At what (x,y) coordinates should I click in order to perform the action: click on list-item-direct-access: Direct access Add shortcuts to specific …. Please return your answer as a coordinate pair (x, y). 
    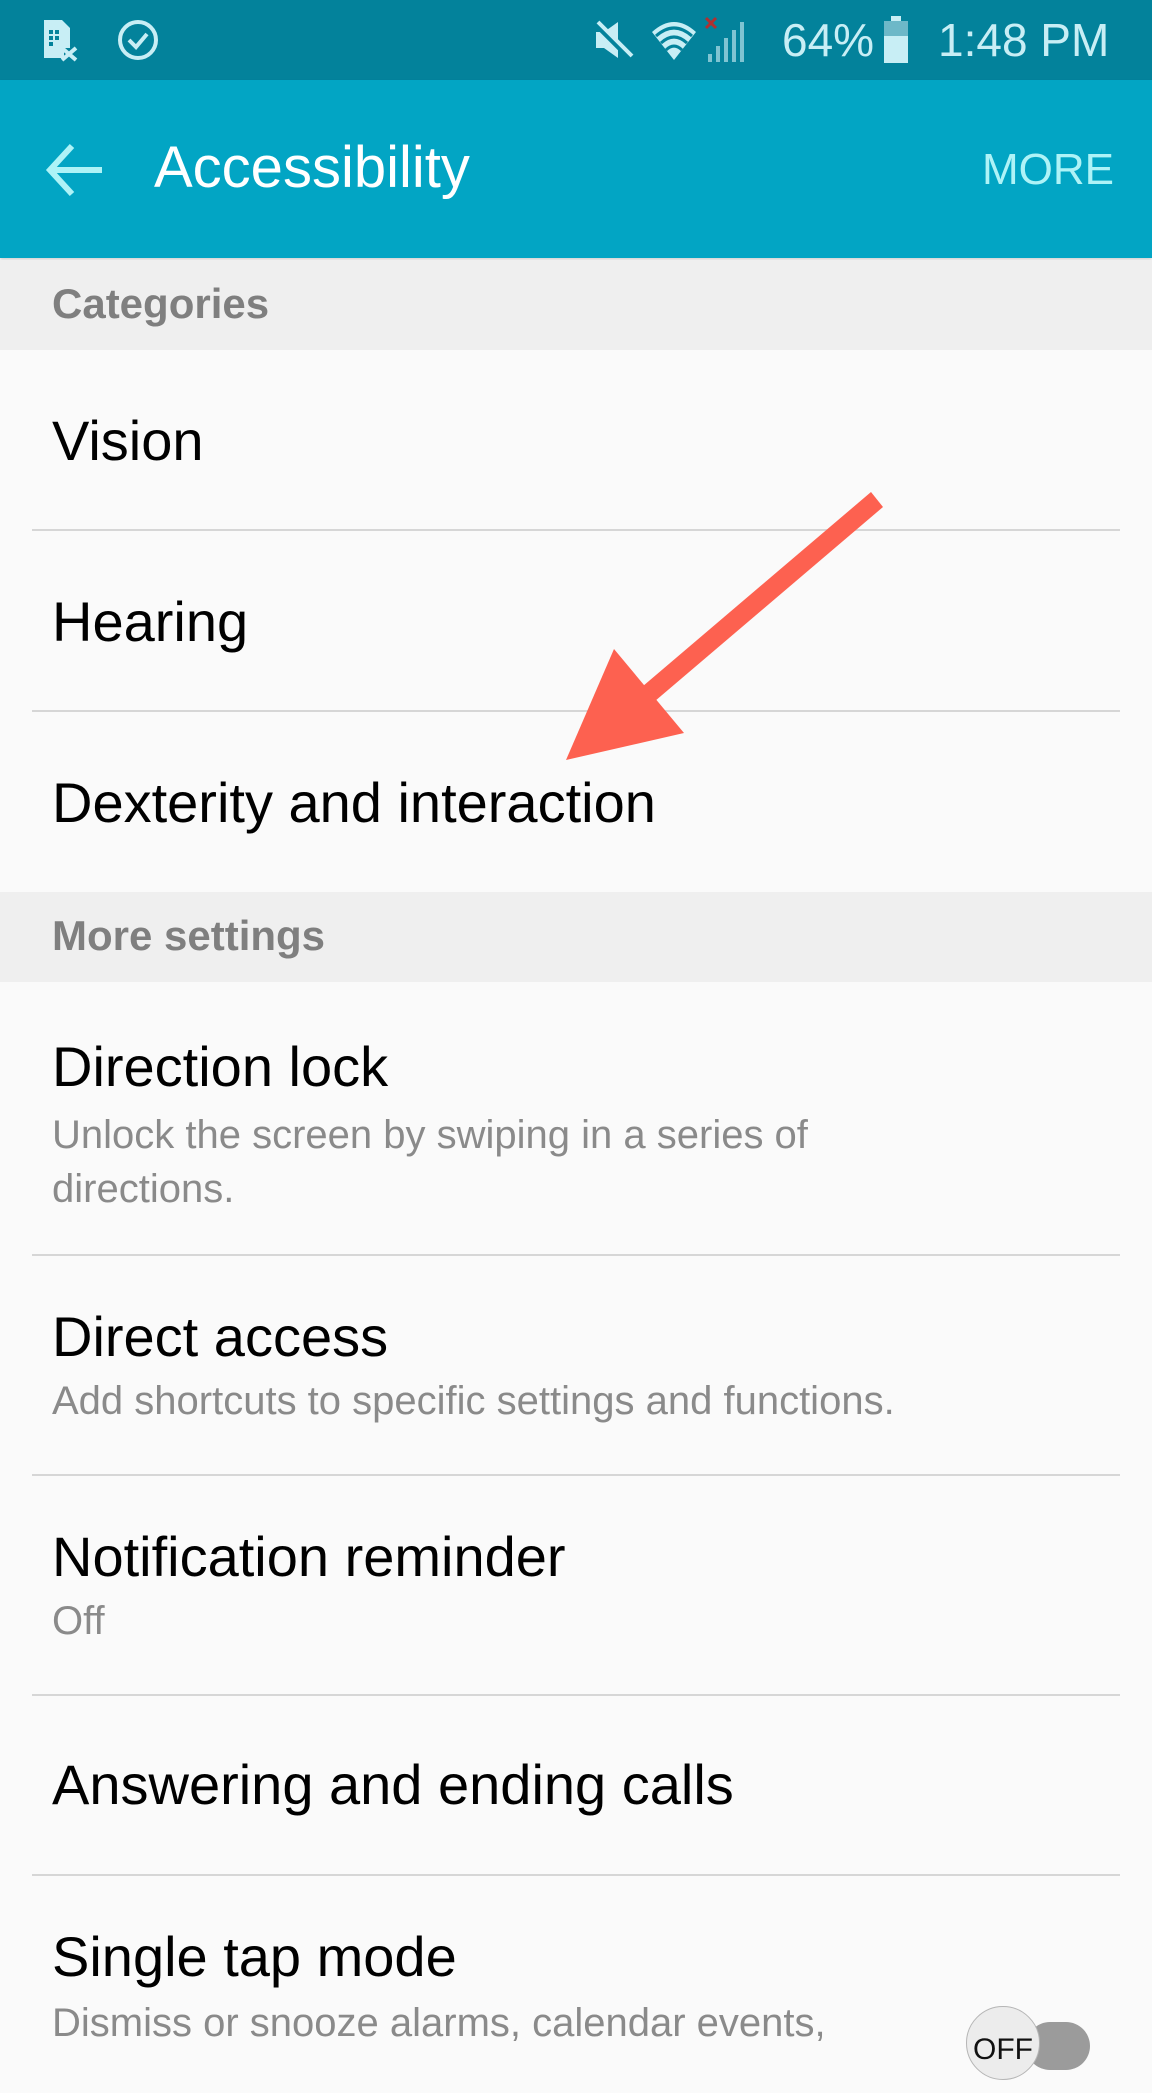
    Looking at the image, I should click on (576, 1365).